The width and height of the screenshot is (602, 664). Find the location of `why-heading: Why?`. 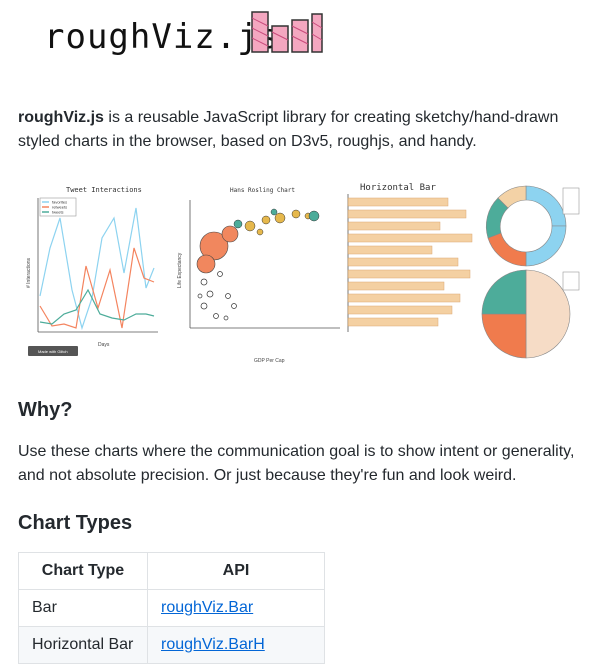

why-heading: Why? is located at coordinates (45, 410).